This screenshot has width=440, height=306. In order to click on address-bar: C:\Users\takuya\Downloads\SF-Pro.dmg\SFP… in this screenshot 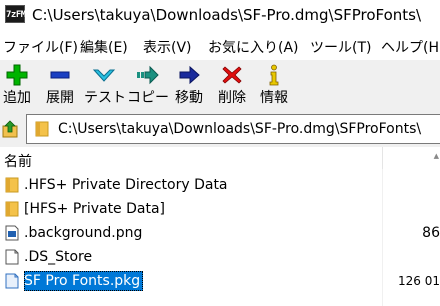, I will do `click(220, 129)`.